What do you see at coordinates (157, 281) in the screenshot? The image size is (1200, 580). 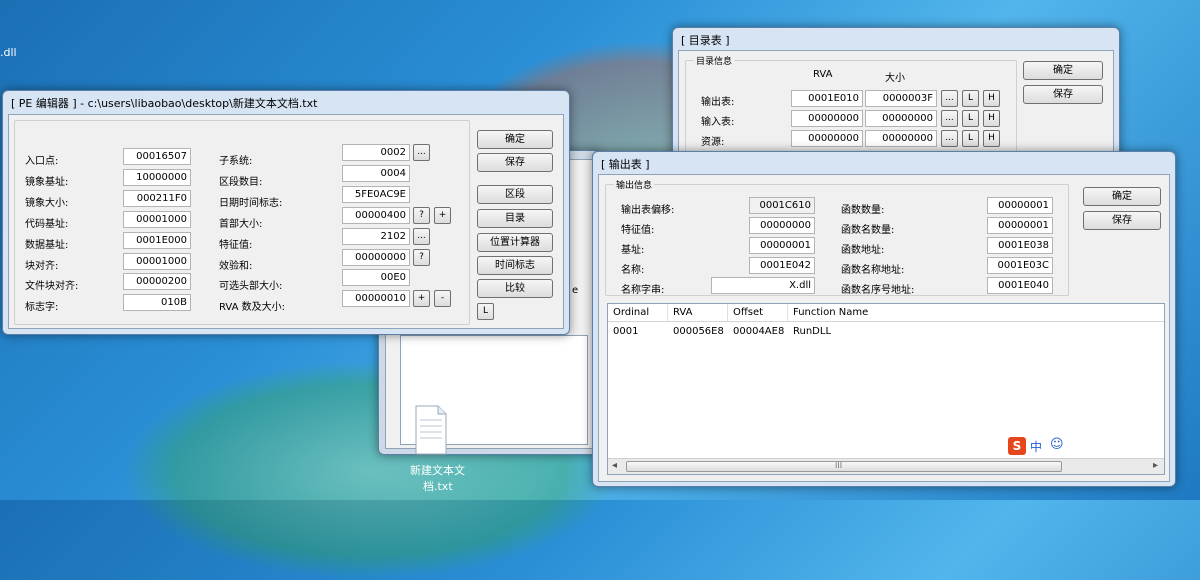 I see `pe-left-field: 00000200` at bounding box center [157, 281].